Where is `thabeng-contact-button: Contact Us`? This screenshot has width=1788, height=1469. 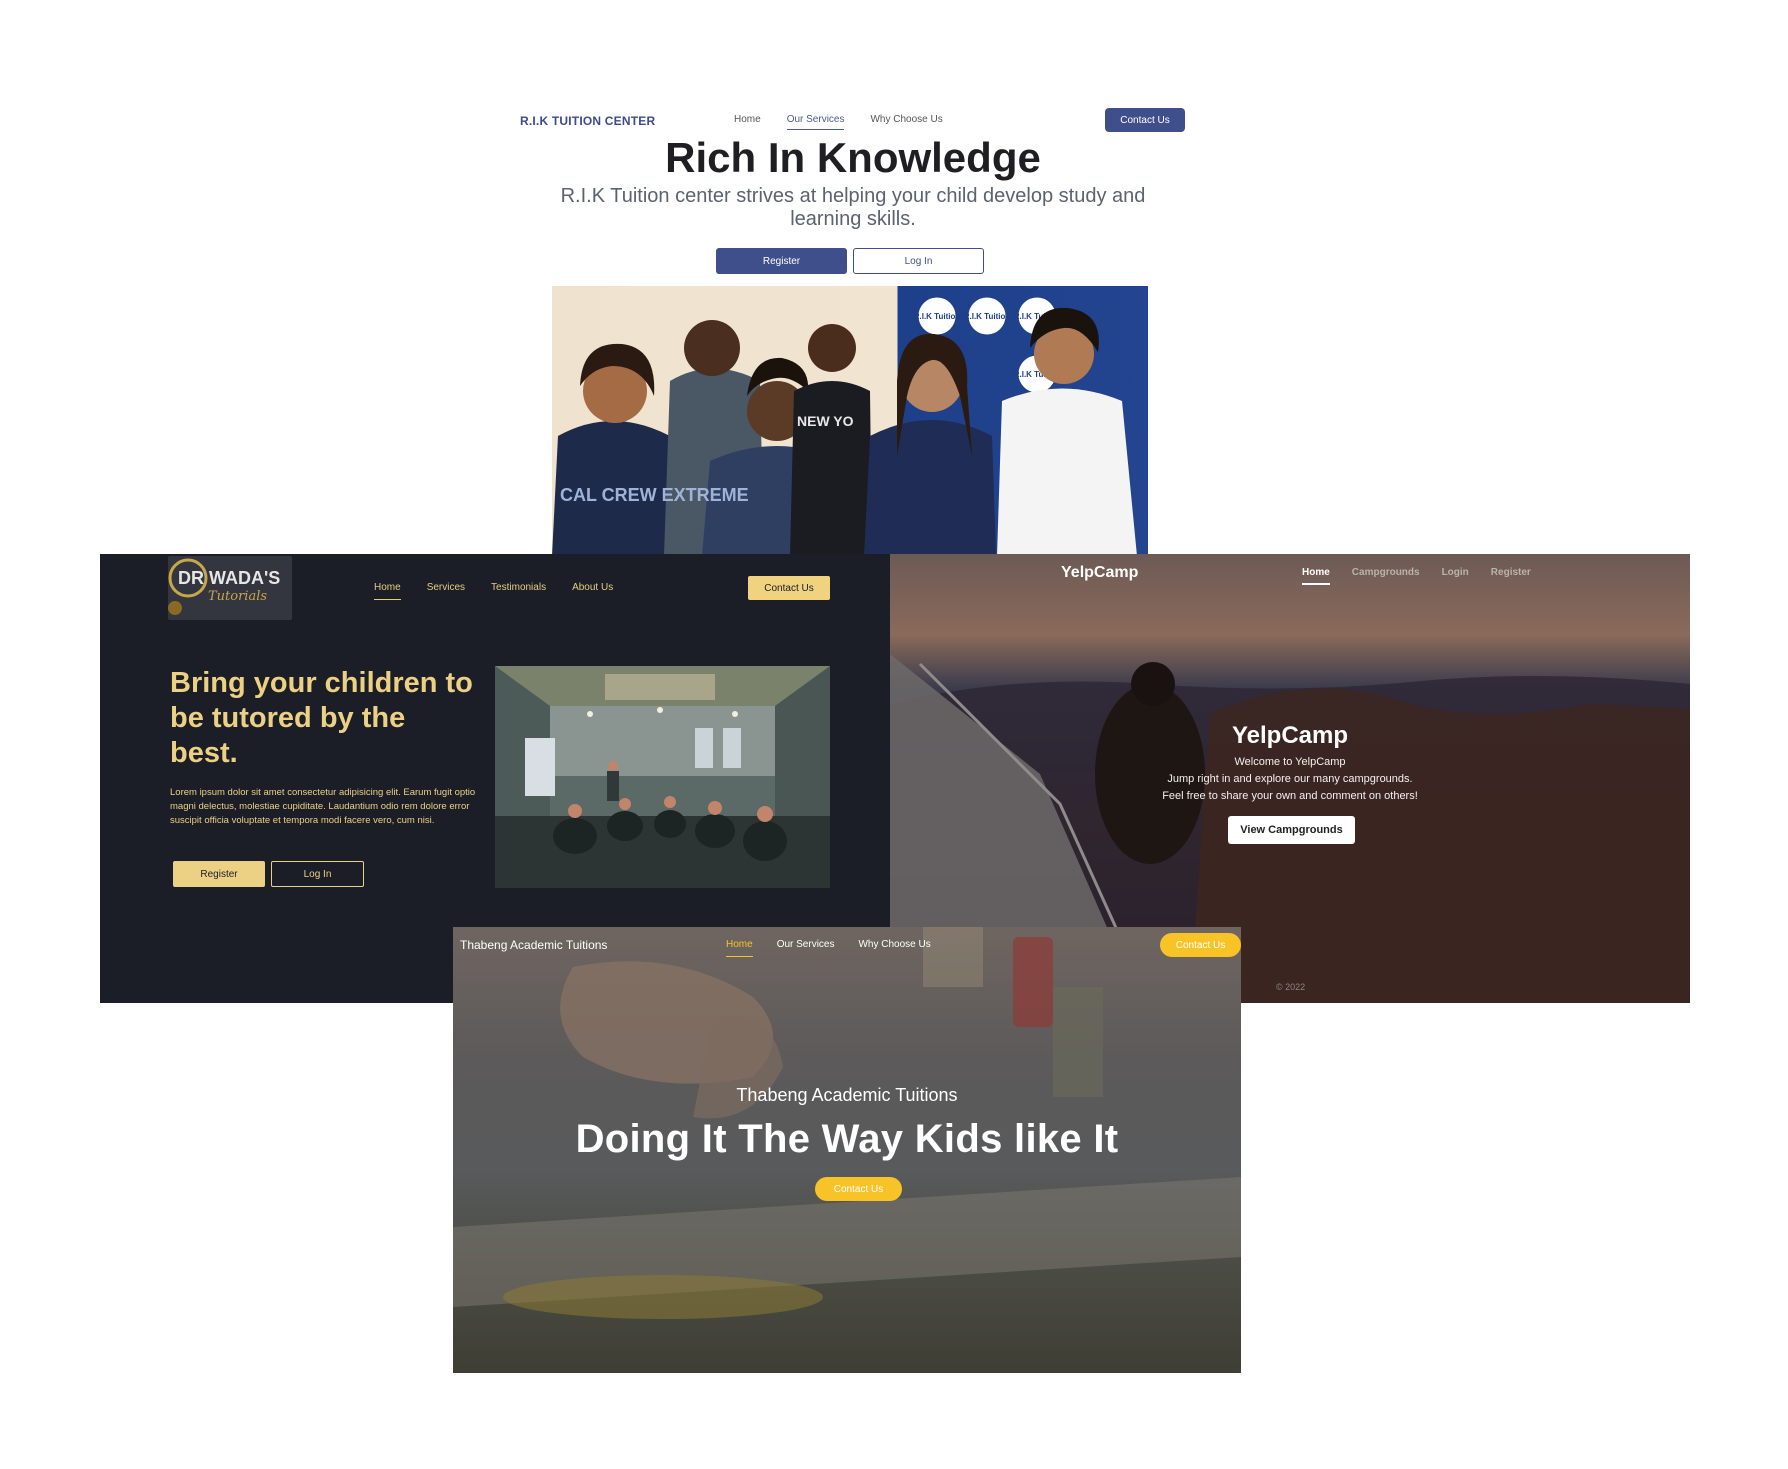 thabeng-contact-button: Contact Us is located at coordinates (1200, 945).